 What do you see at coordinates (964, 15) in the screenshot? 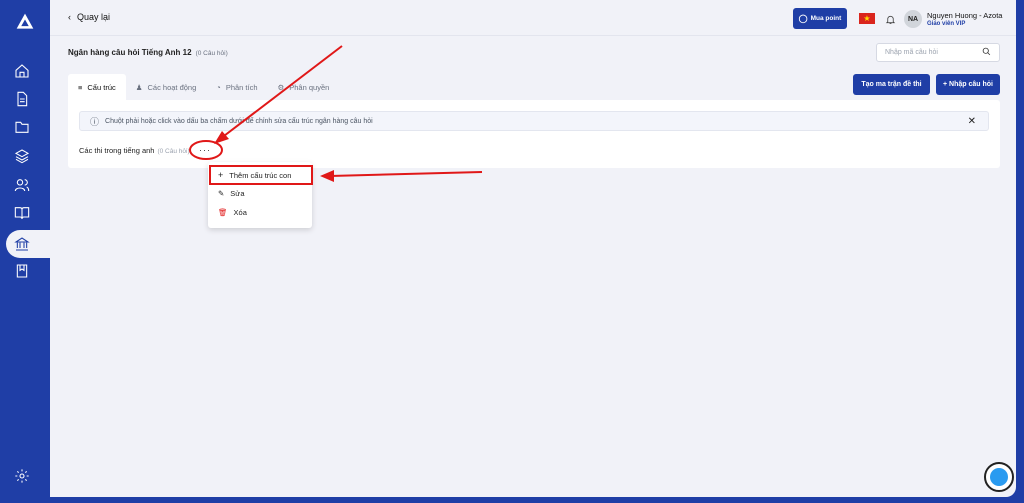
I see `user-name: Nguyen Huong - Azota` at bounding box center [964, 15].